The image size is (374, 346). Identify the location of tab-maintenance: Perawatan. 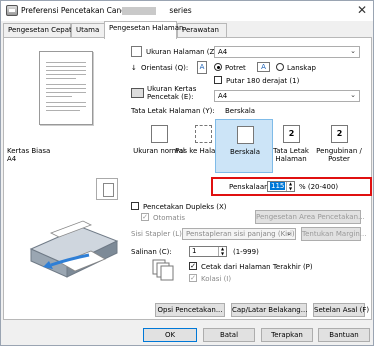
(202, 30).